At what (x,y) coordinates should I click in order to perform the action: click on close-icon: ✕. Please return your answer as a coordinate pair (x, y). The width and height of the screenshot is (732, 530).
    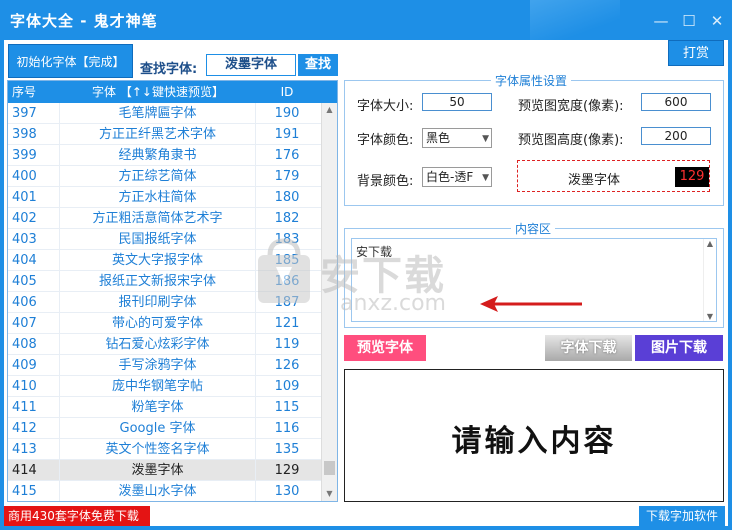
    Looking at the image, I should click on (717, 21).